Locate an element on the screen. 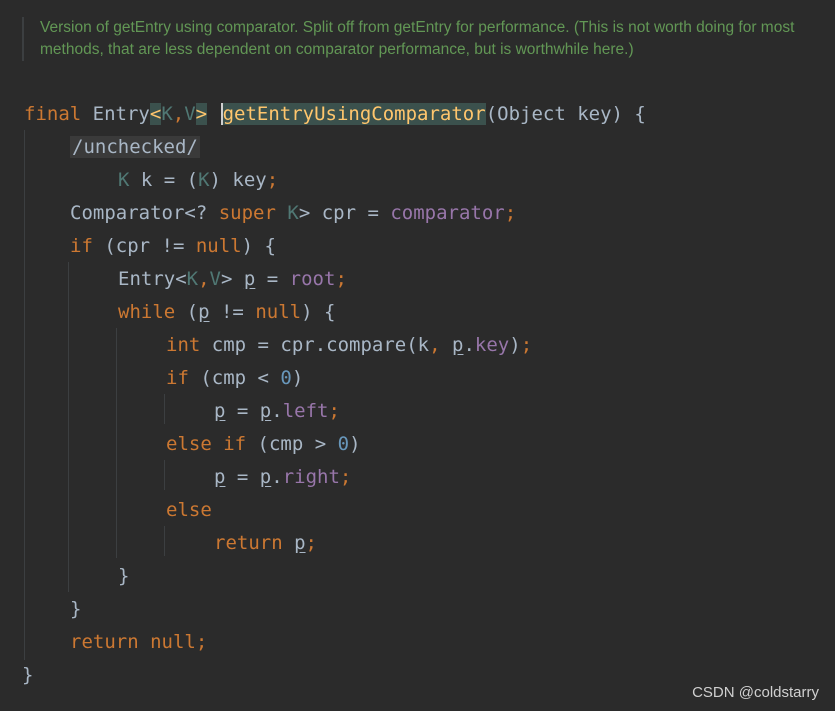 This screenshot has height=711, width=835. code-line-16: } is located at coordinates (75, 609).